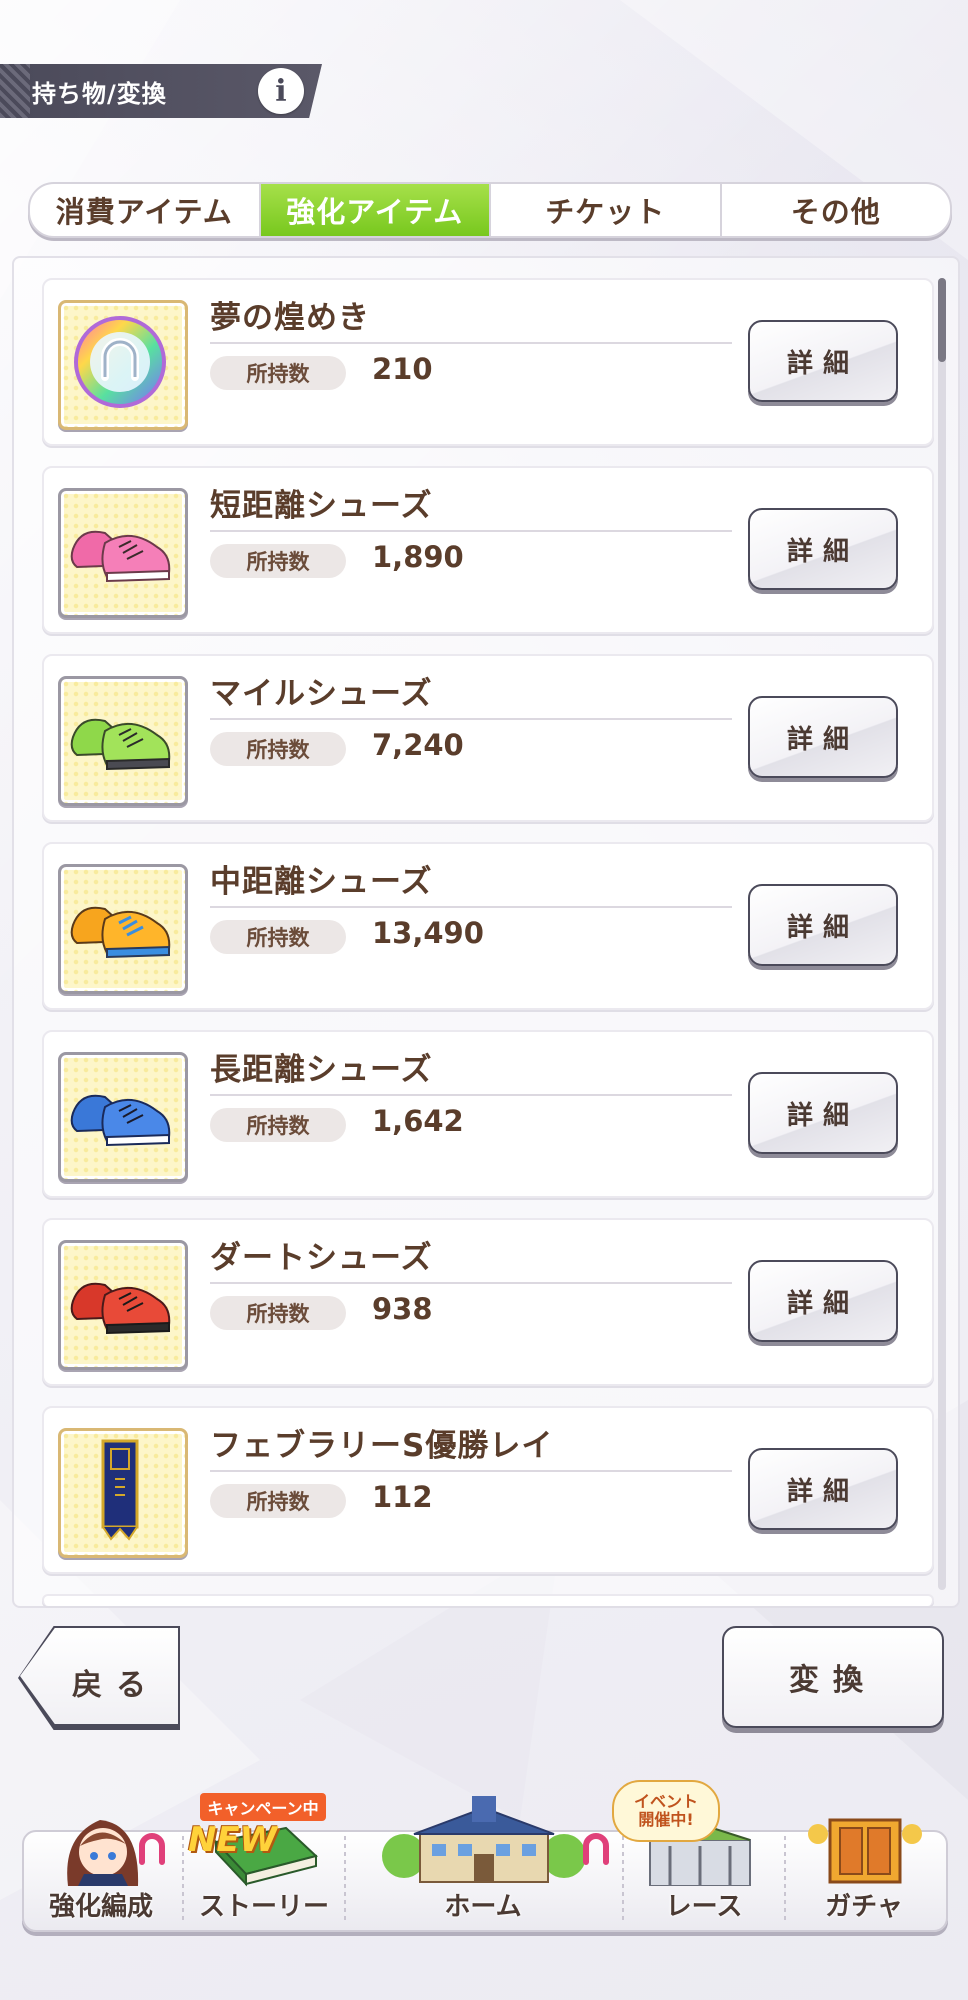 This screenshot has height=2000, width=968. What do you see at coordinates (321, 1258) in the screenshot?
I see `item-name: ダートシューズ` at bounding box center [321, 1258].